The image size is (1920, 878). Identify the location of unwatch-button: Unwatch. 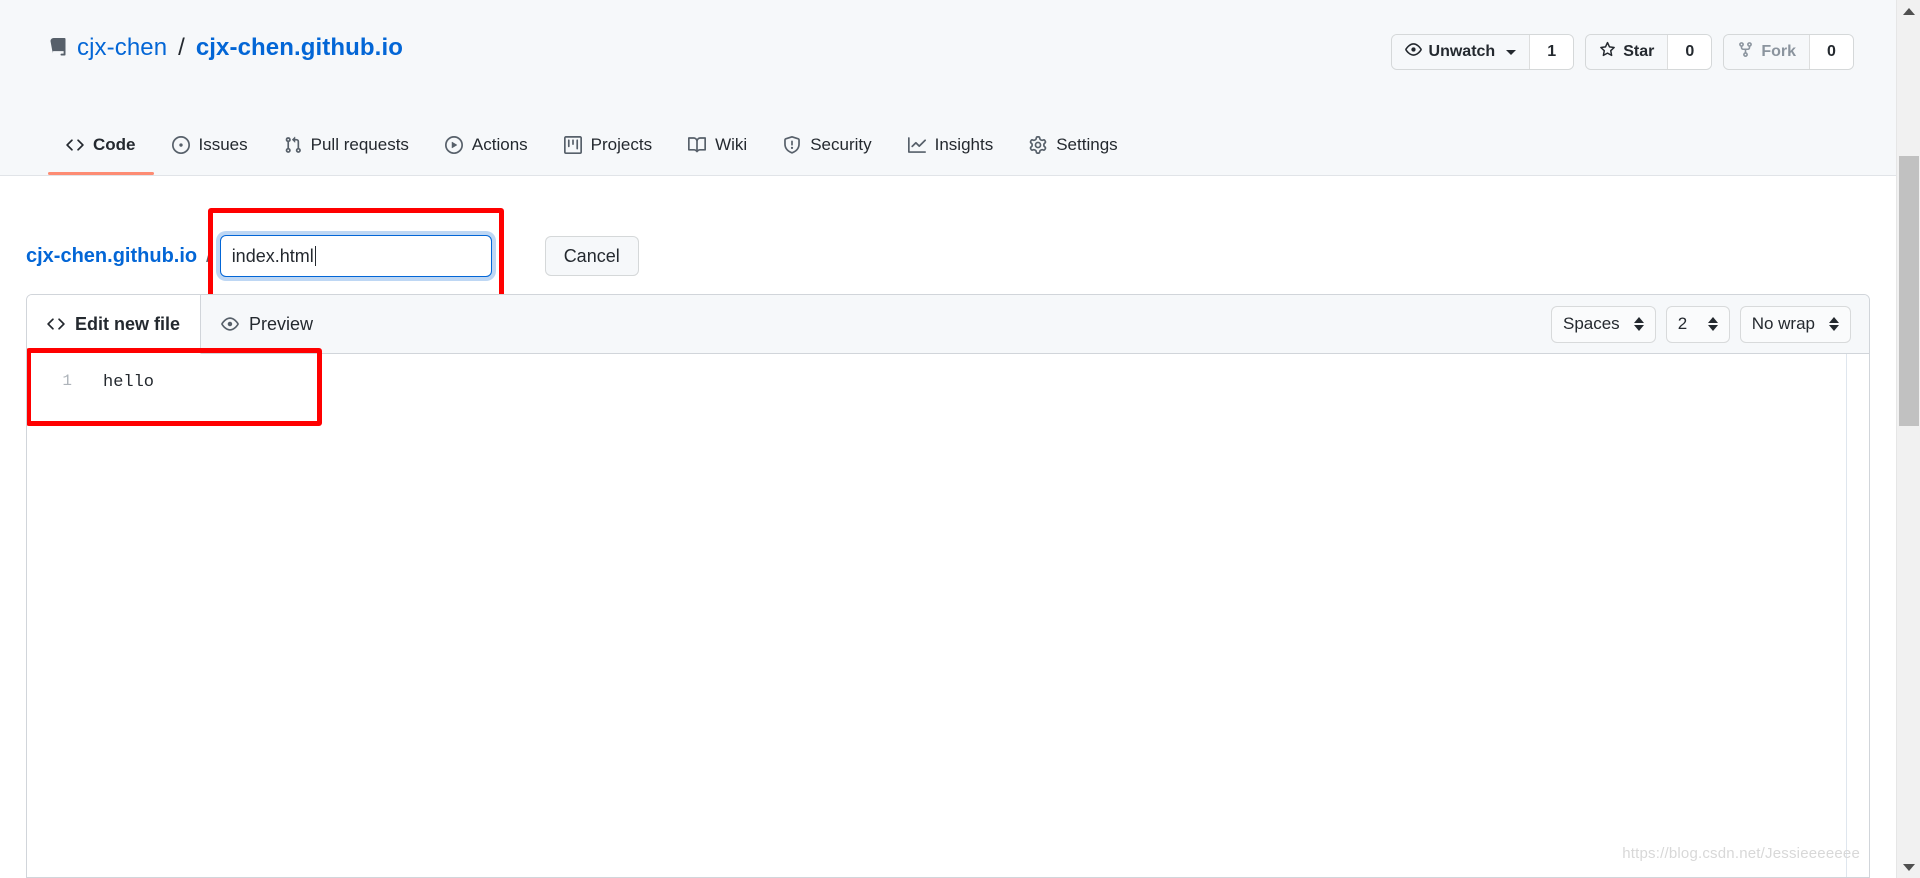
(1460, 52).